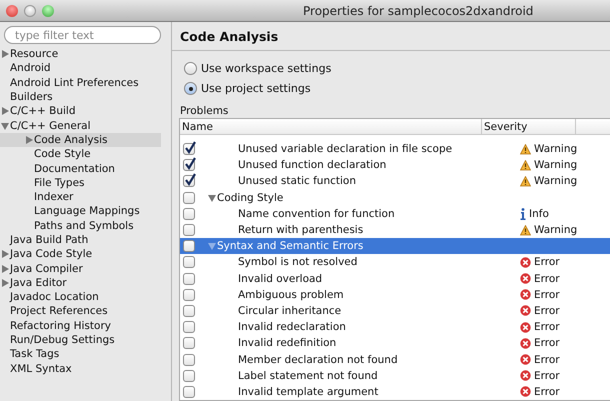  What do you see at coordinates (395, 198) in the screenshot?
I see `table-row: Coding Style` at bounding box center [395, 198].